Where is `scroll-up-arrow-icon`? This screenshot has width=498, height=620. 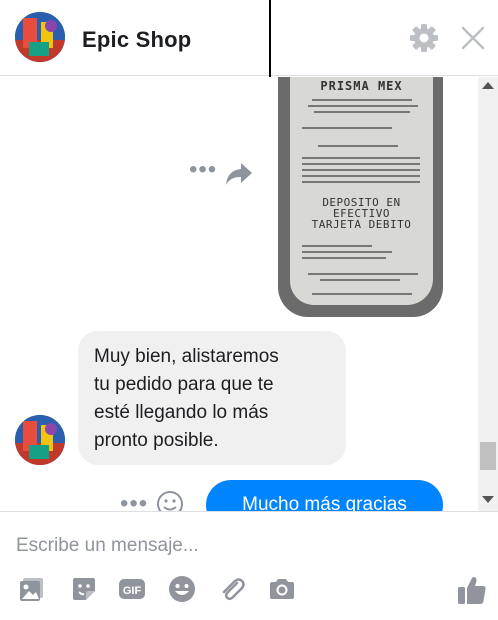
scroll-up-arrow-icon is located at coordinates (488, 85).